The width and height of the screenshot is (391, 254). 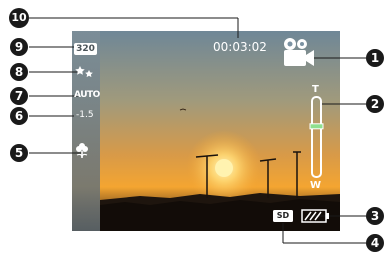 I want to click on storage-badge: SD, so click(x=283, y=215).